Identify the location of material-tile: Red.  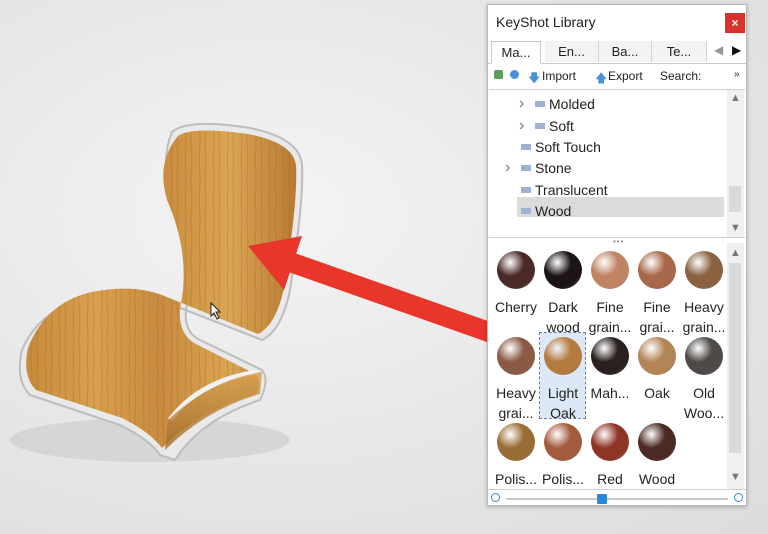
(609, 454).